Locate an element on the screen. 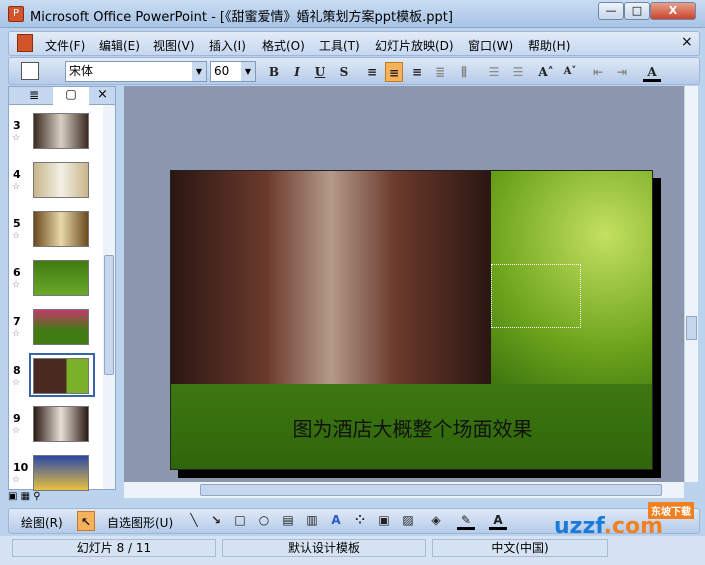  slide-thumbnail-9: 9 ☆ is located at coordinates (55, 429).